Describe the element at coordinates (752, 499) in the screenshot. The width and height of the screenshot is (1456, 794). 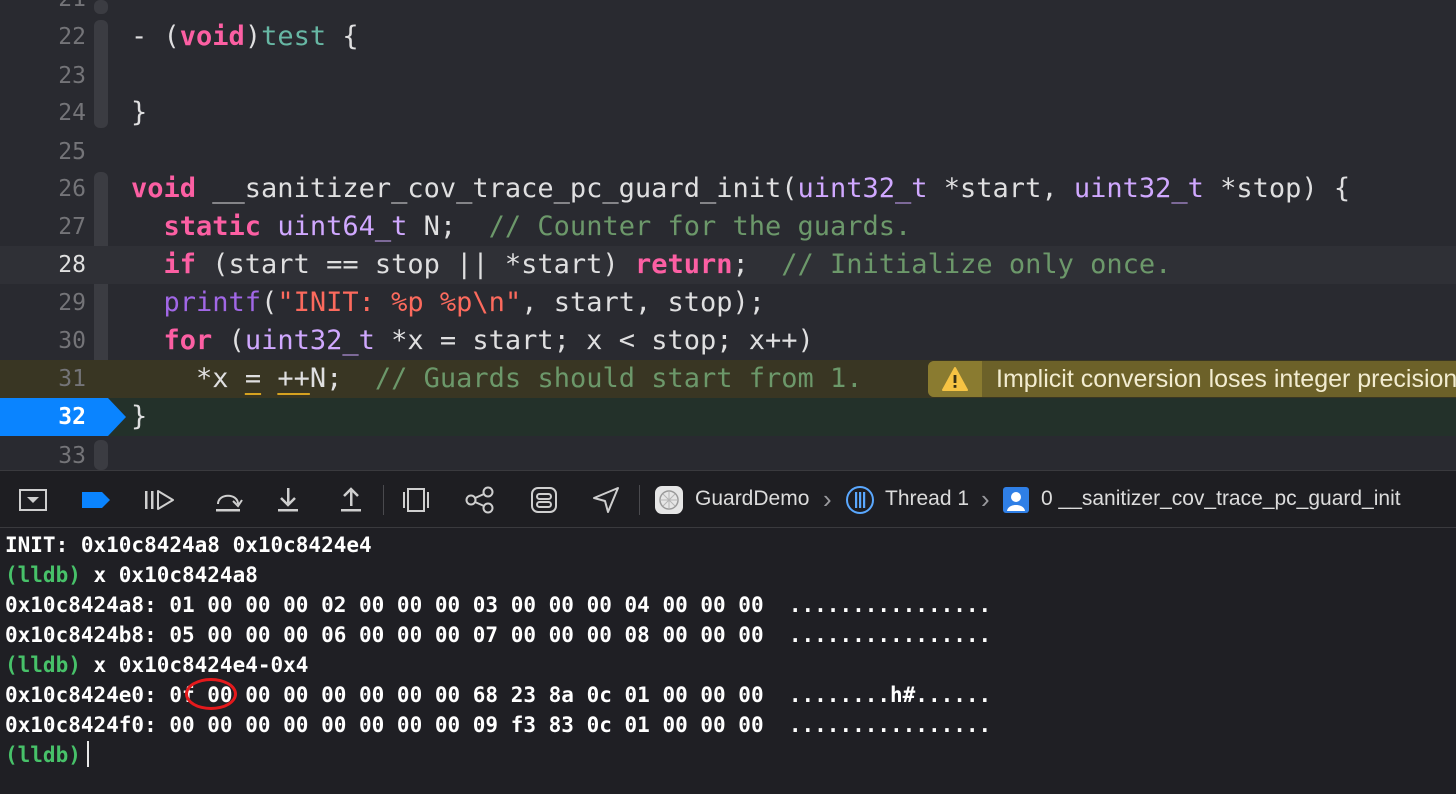
I see `breadcrumb-scheme: GuardDemo` at that location.